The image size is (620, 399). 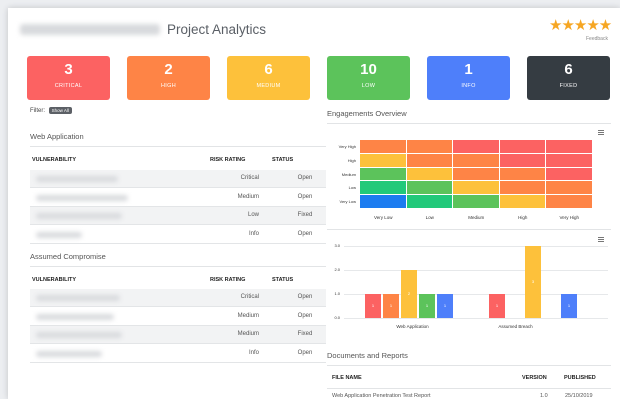 I want to click on documents-title: Documents and Reports, so click(x=367, y=355).